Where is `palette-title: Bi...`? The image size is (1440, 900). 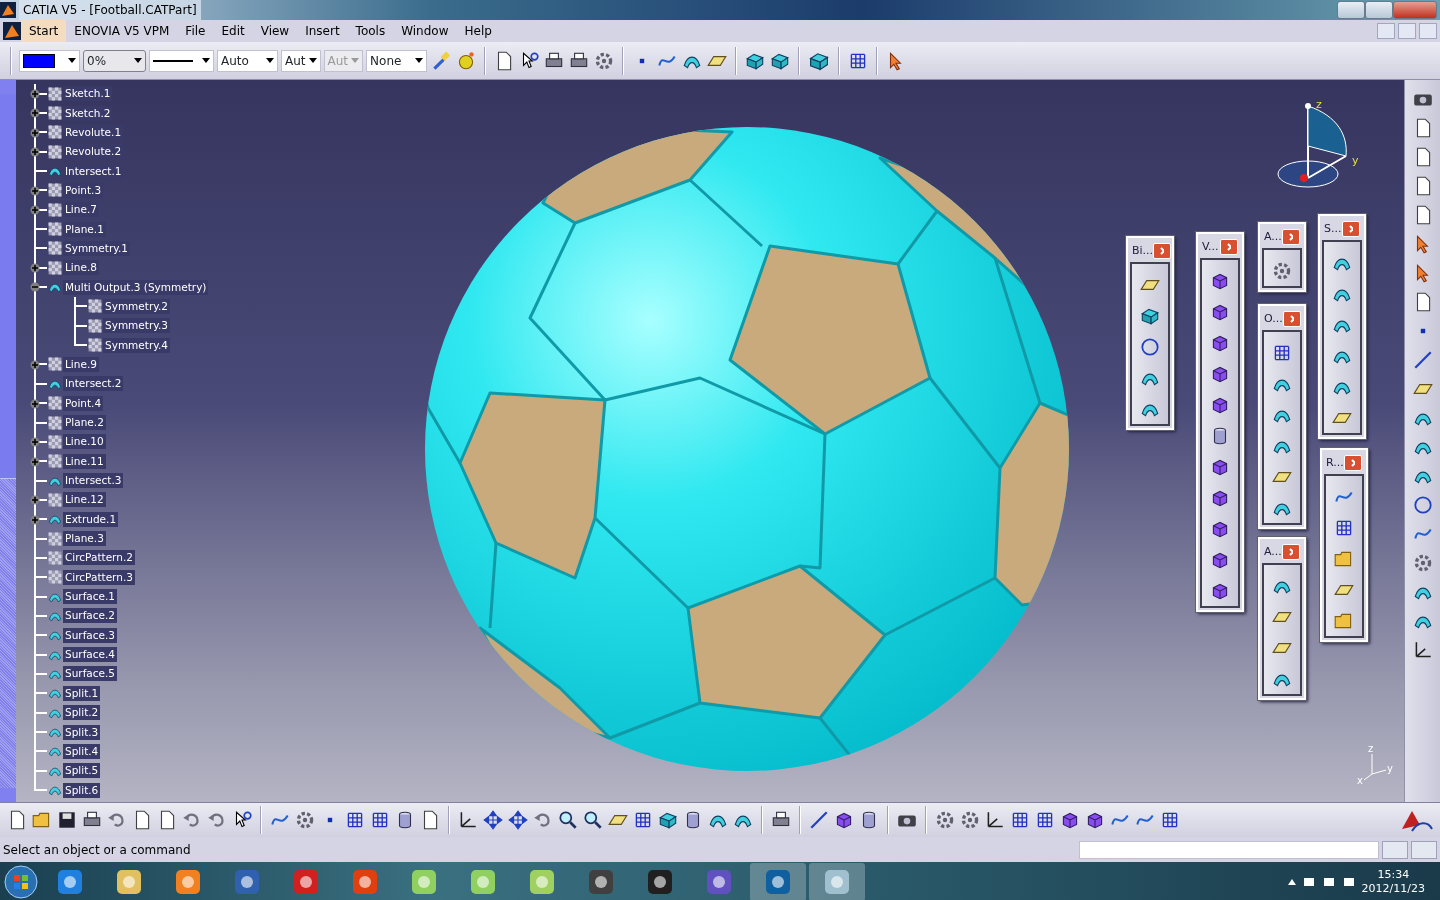 palette-title: Bi... is located at coordinates (1143, 250).